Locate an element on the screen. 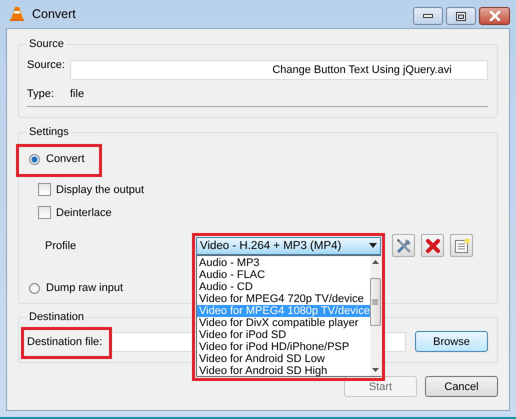 The height and width of the screenshot is (419, 516). edit-profile-button is located at coordinates (403, 245).